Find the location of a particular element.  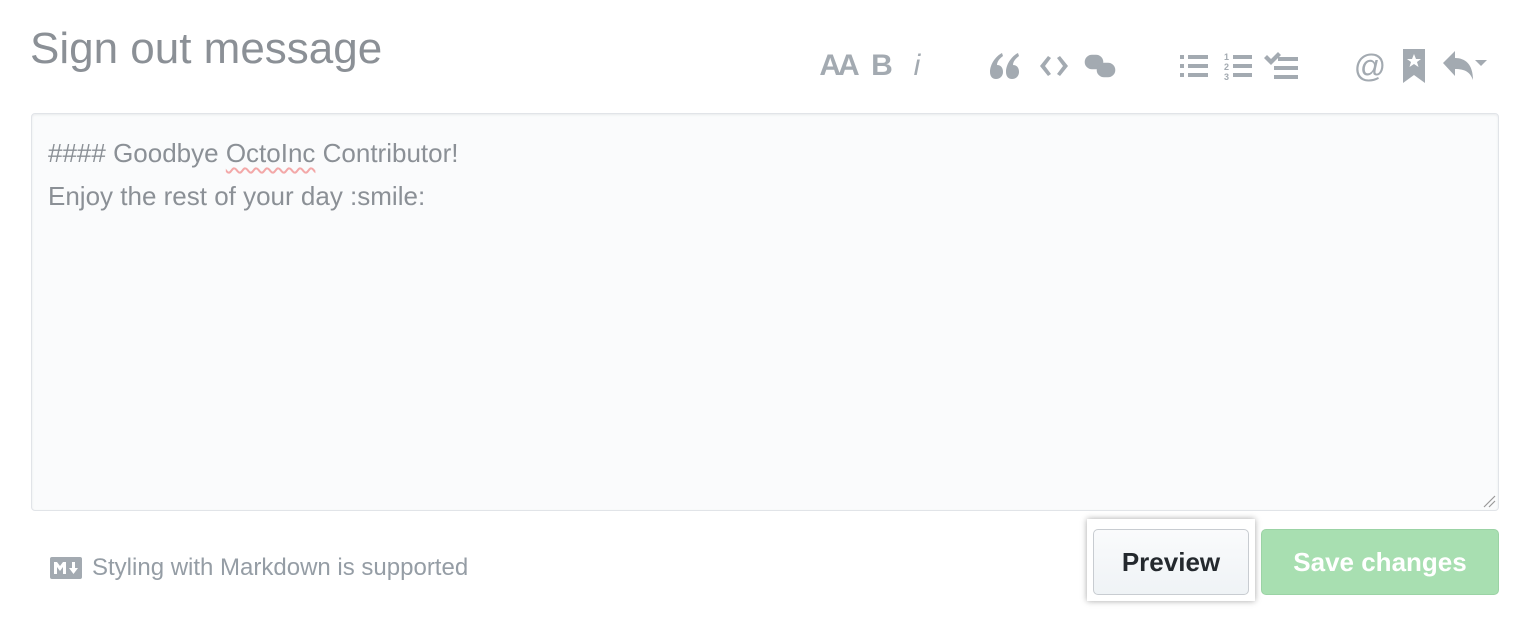

svg-text: 2 is located at coordinates (1226, 67).